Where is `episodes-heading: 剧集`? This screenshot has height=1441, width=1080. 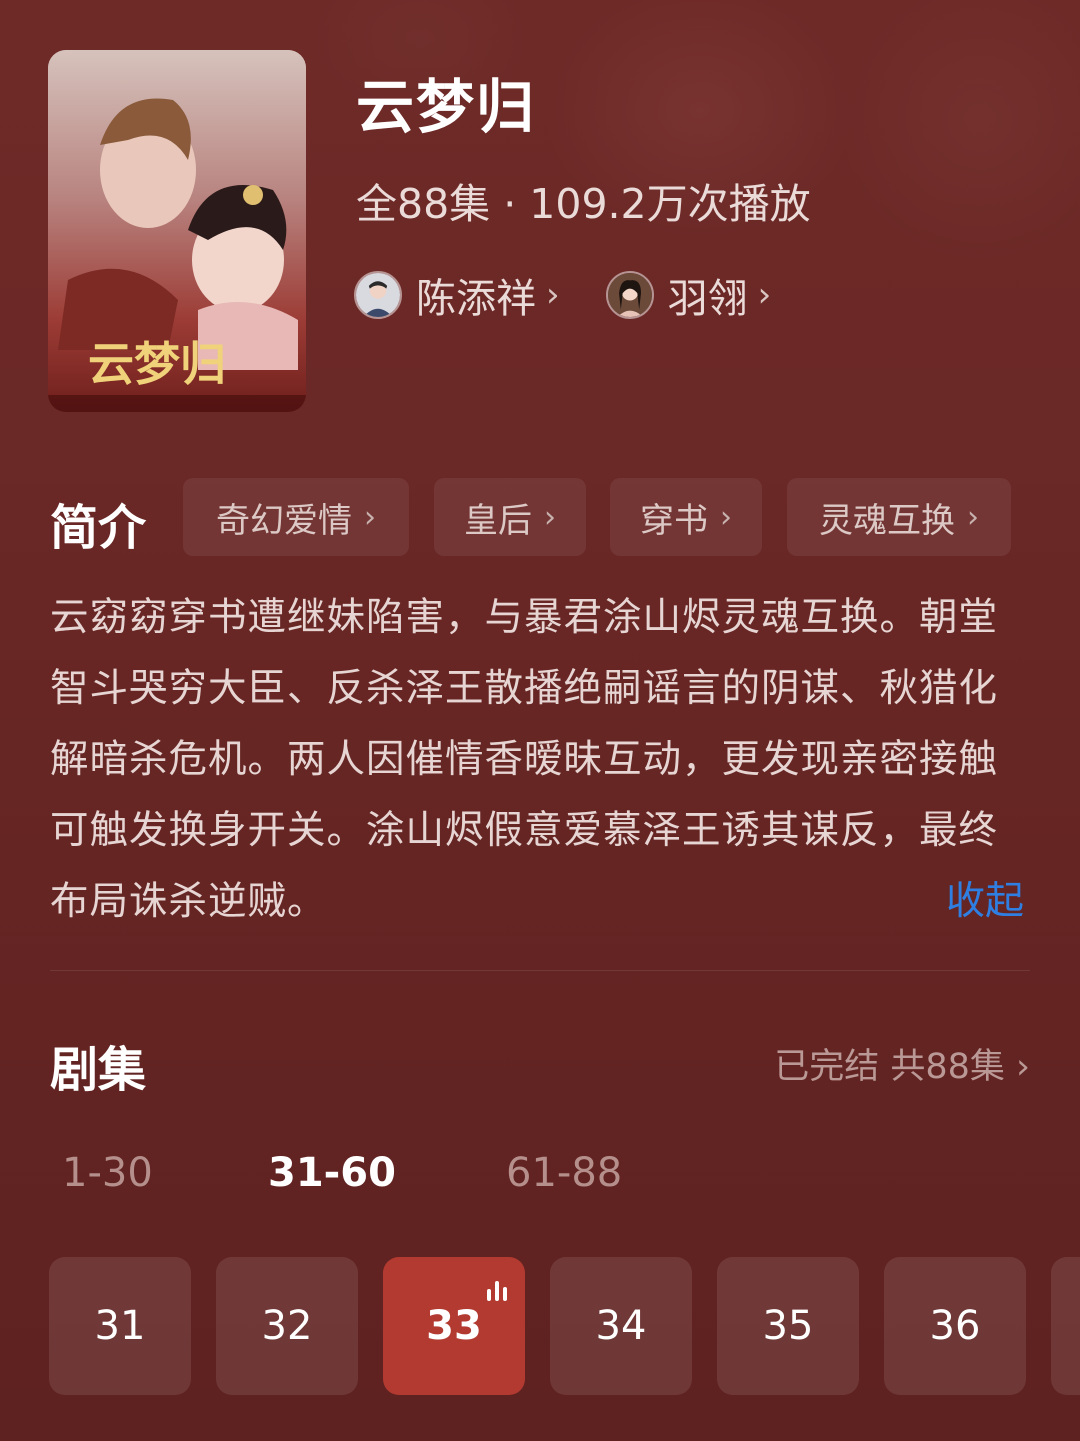 episodes-heading: 剧集 is located at coordinates (98, 1070).